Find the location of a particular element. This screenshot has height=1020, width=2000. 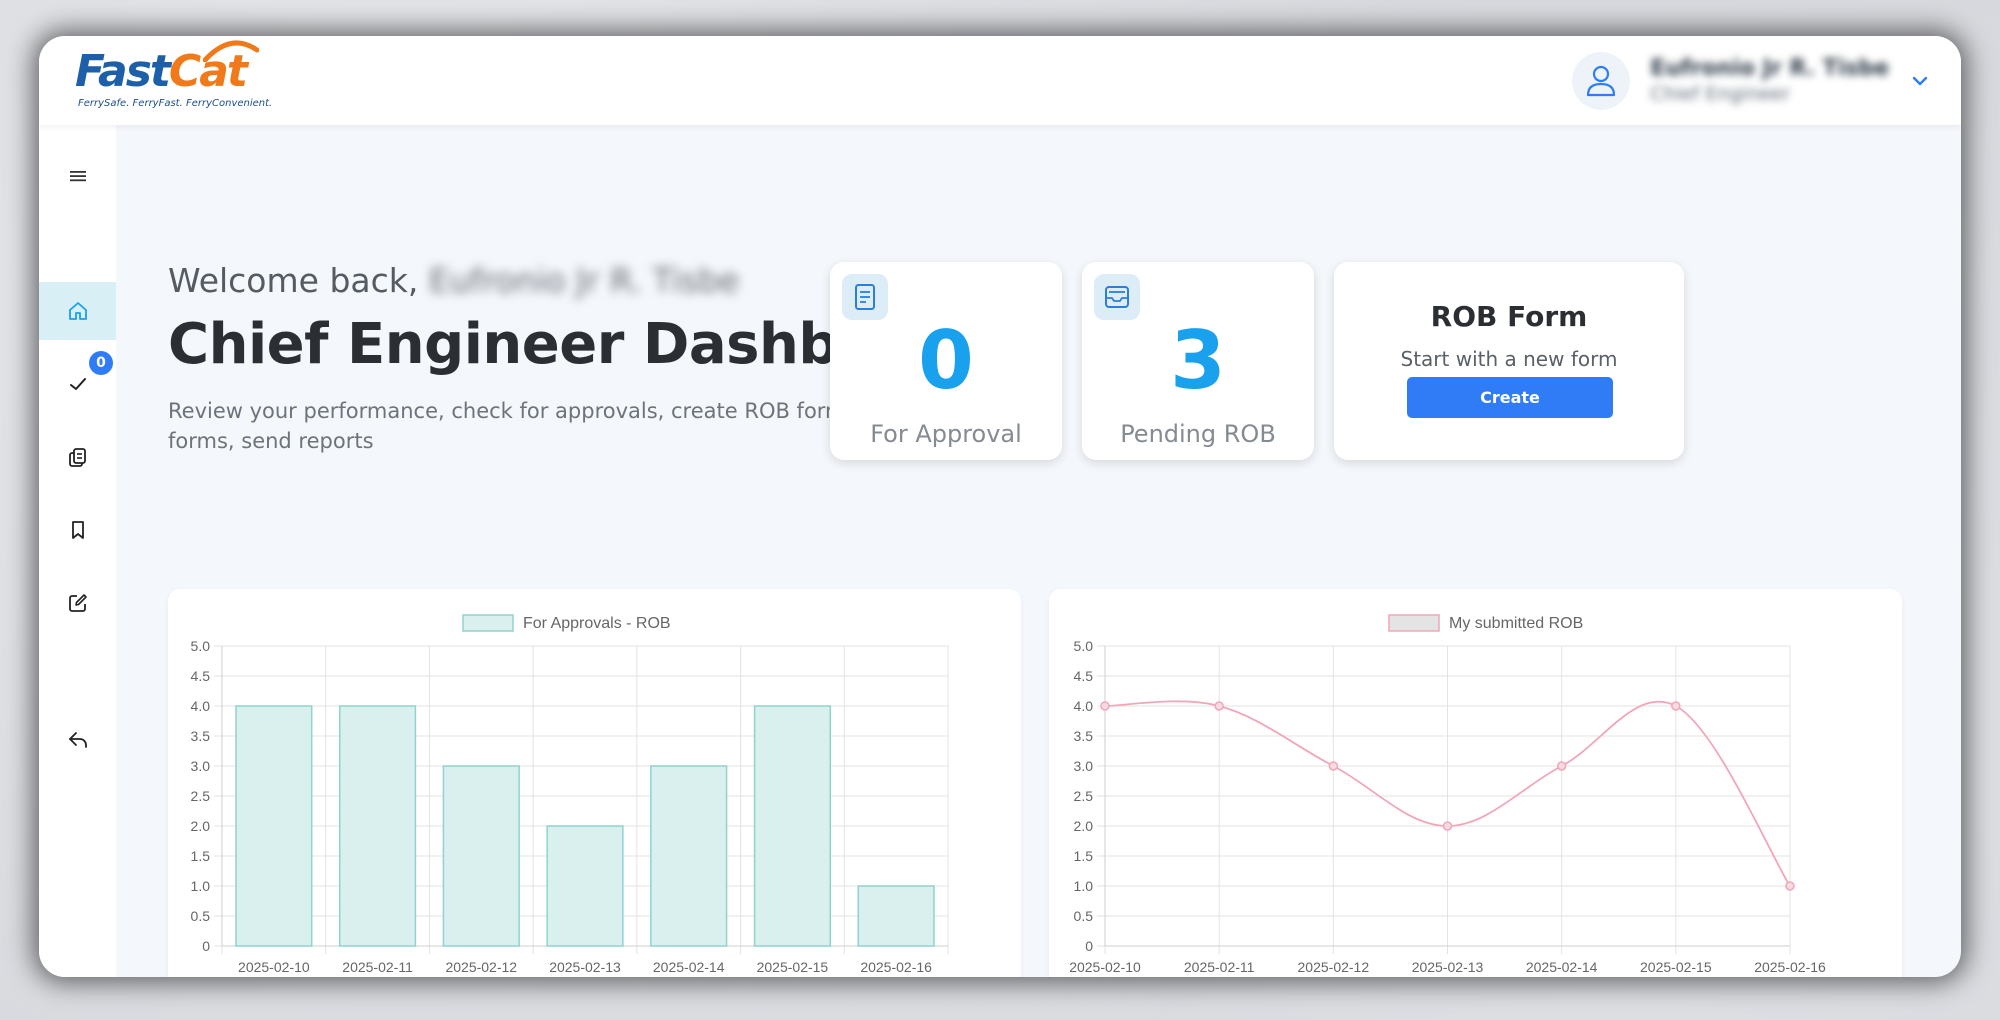

sidebar-item-edit is located at coordinates (77, 603).